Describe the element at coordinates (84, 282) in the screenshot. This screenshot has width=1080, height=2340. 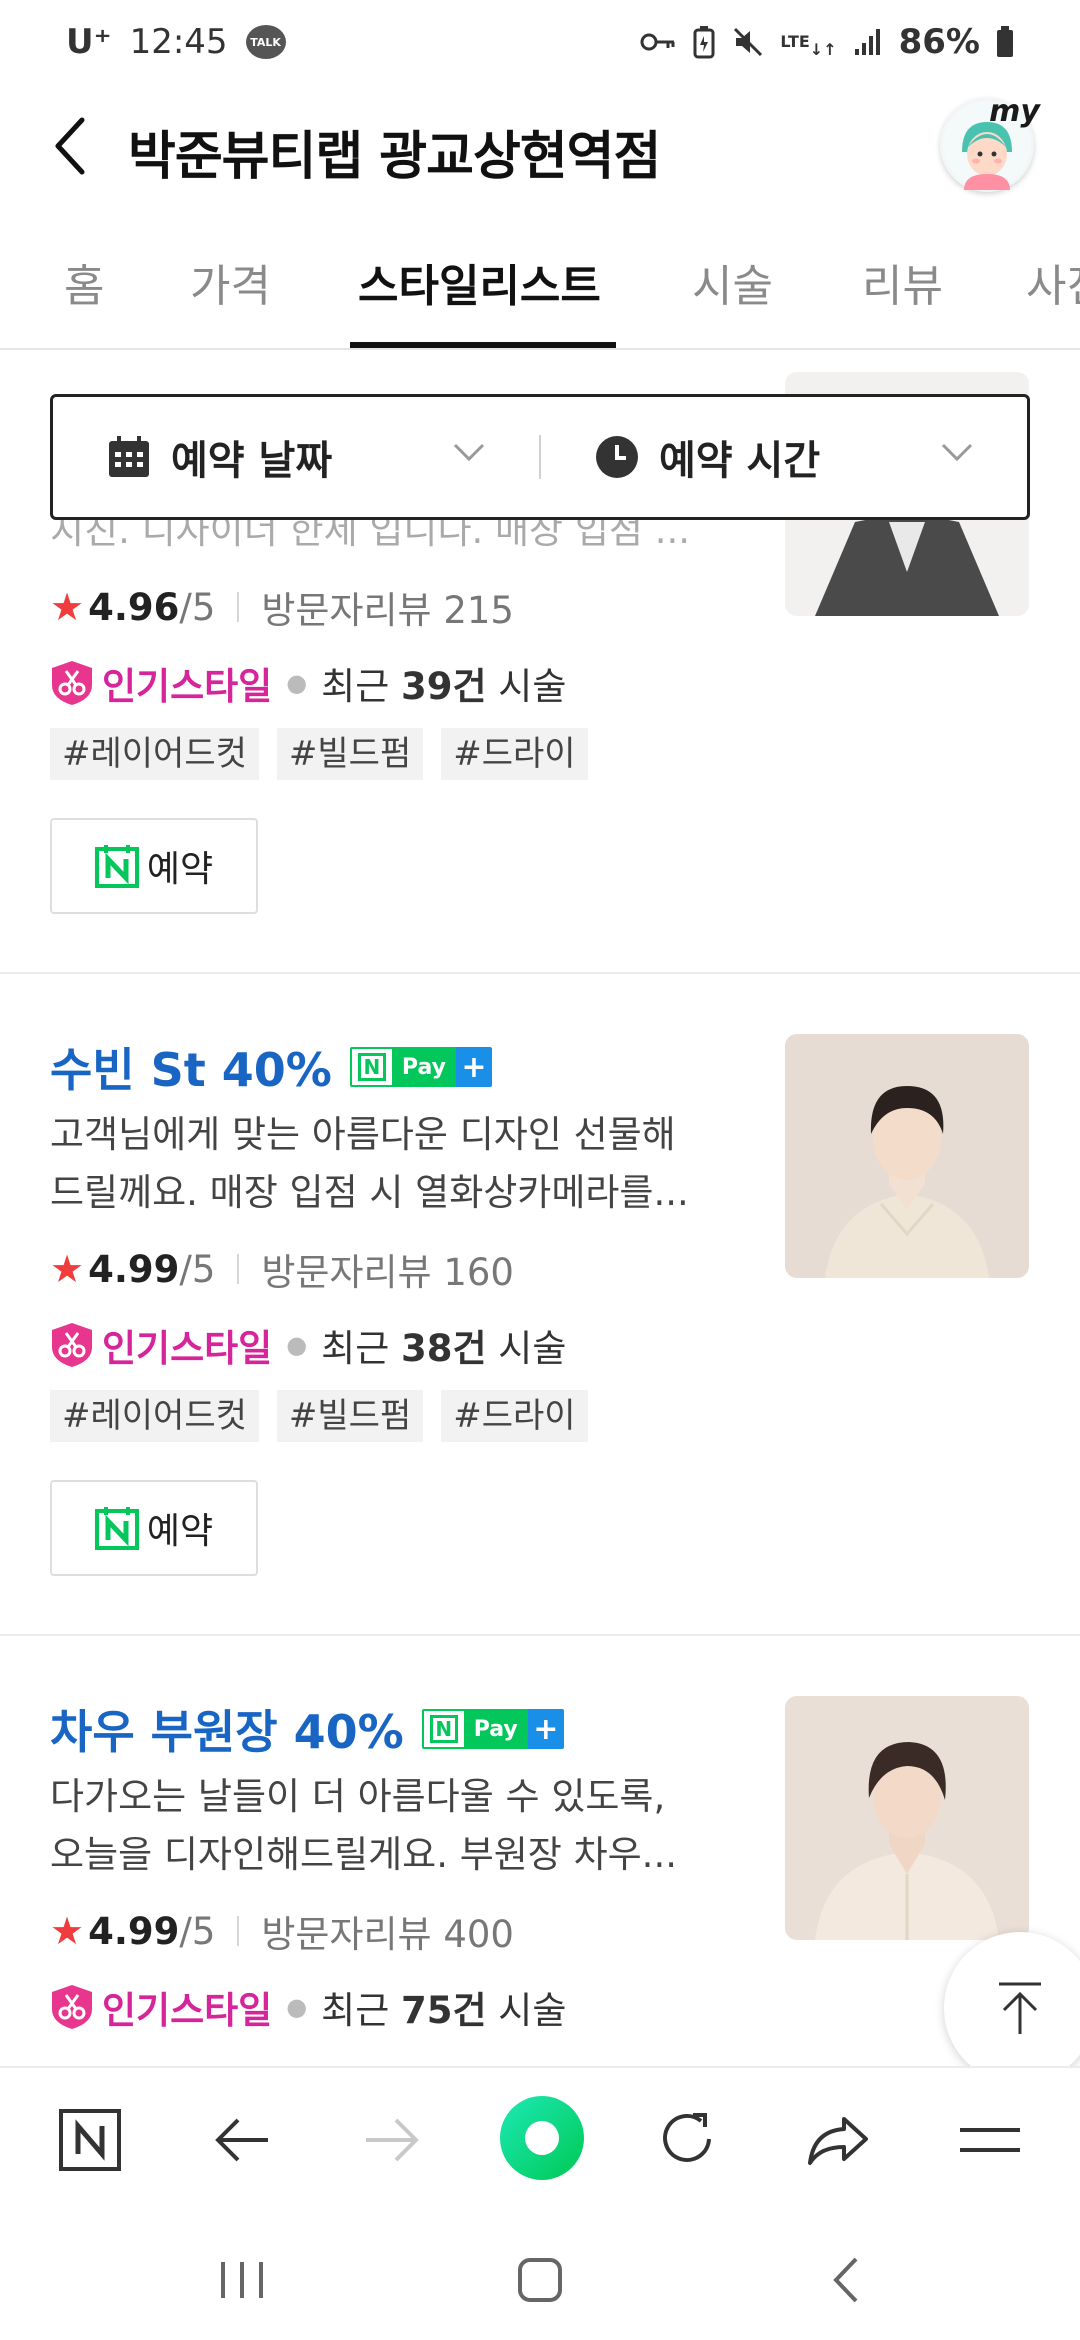
I see `tab-home: 홈` at that location.